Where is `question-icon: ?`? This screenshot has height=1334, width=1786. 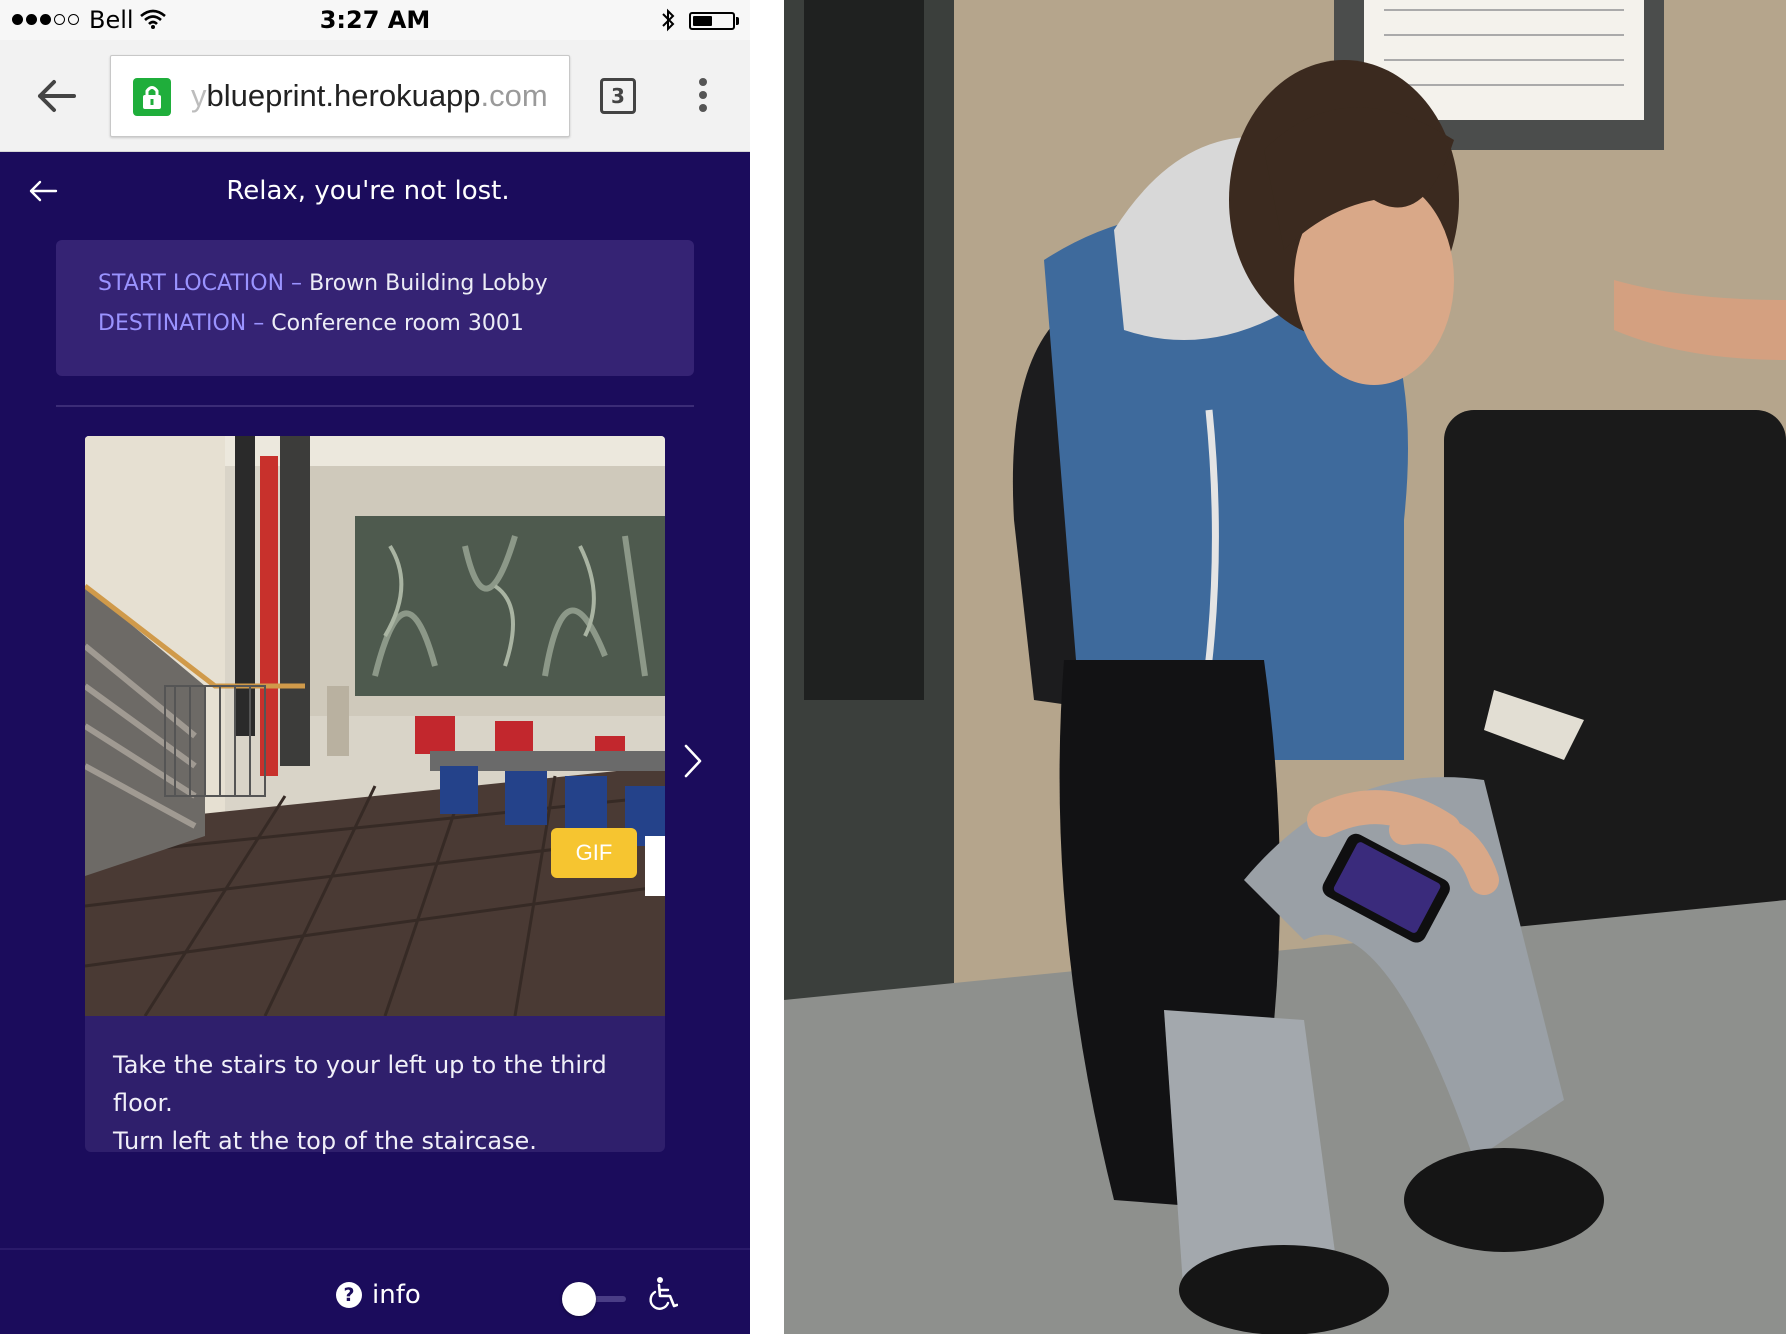 question-icon: ? is located at coordinates (349, 1295).